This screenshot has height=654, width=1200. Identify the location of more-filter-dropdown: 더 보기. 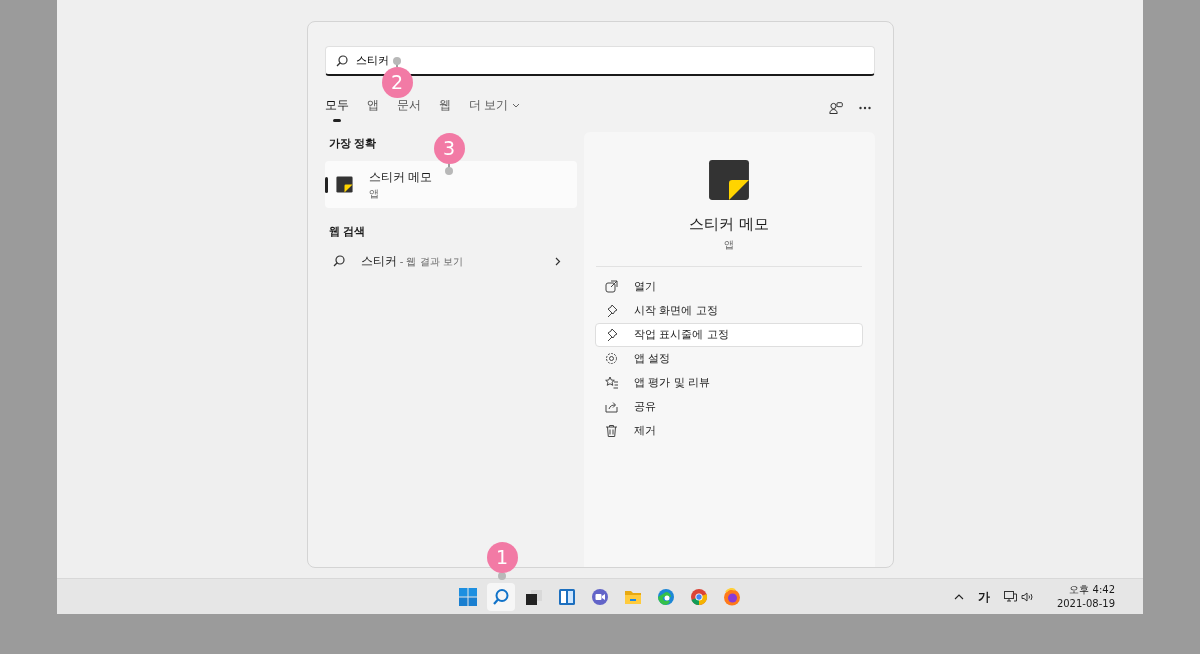
(494, 109).